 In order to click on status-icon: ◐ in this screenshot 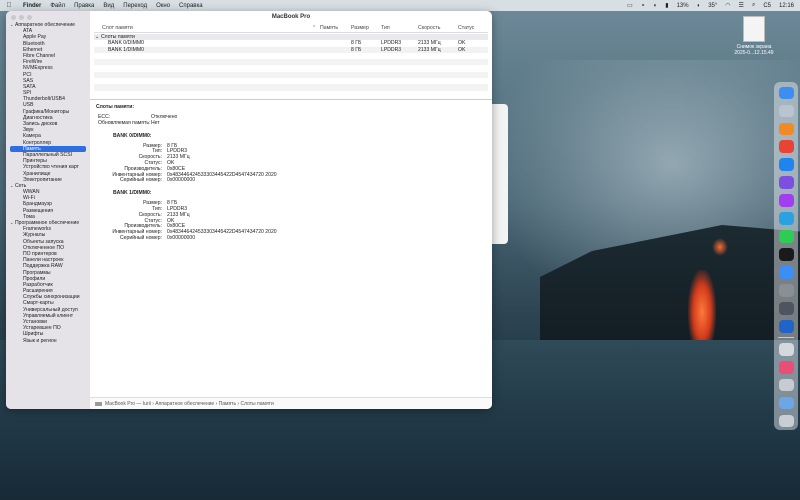, I will do `click(656, 6)`.